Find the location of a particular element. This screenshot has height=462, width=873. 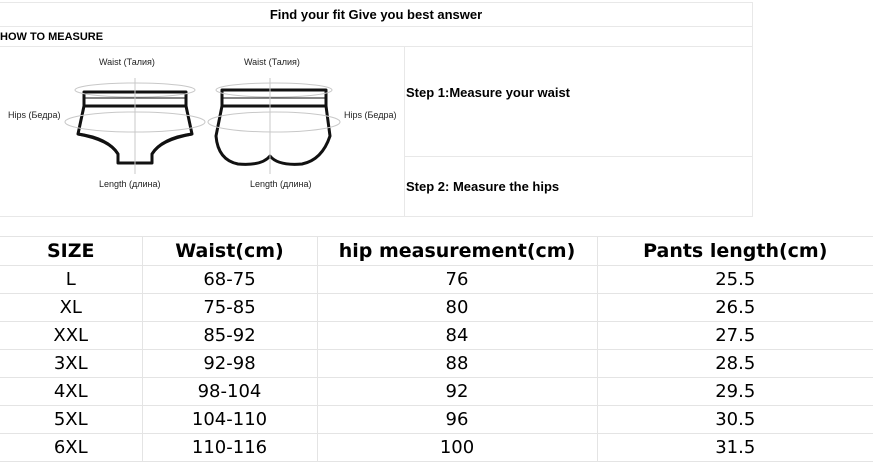

cell-size: 5XL is located at coordinates (71, 419).